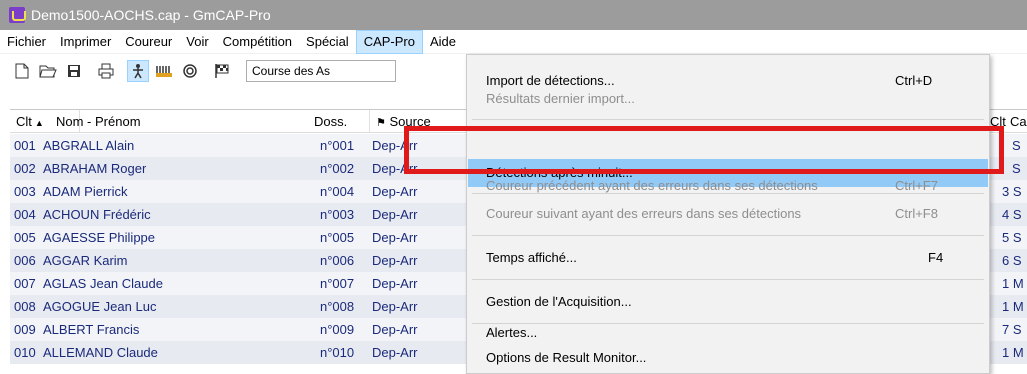 The height and width of the screenshot is (374, 1027). Describe the element at coordinates (337, 168) in the screenshot. I see `cell-doss: n°002` at that location.